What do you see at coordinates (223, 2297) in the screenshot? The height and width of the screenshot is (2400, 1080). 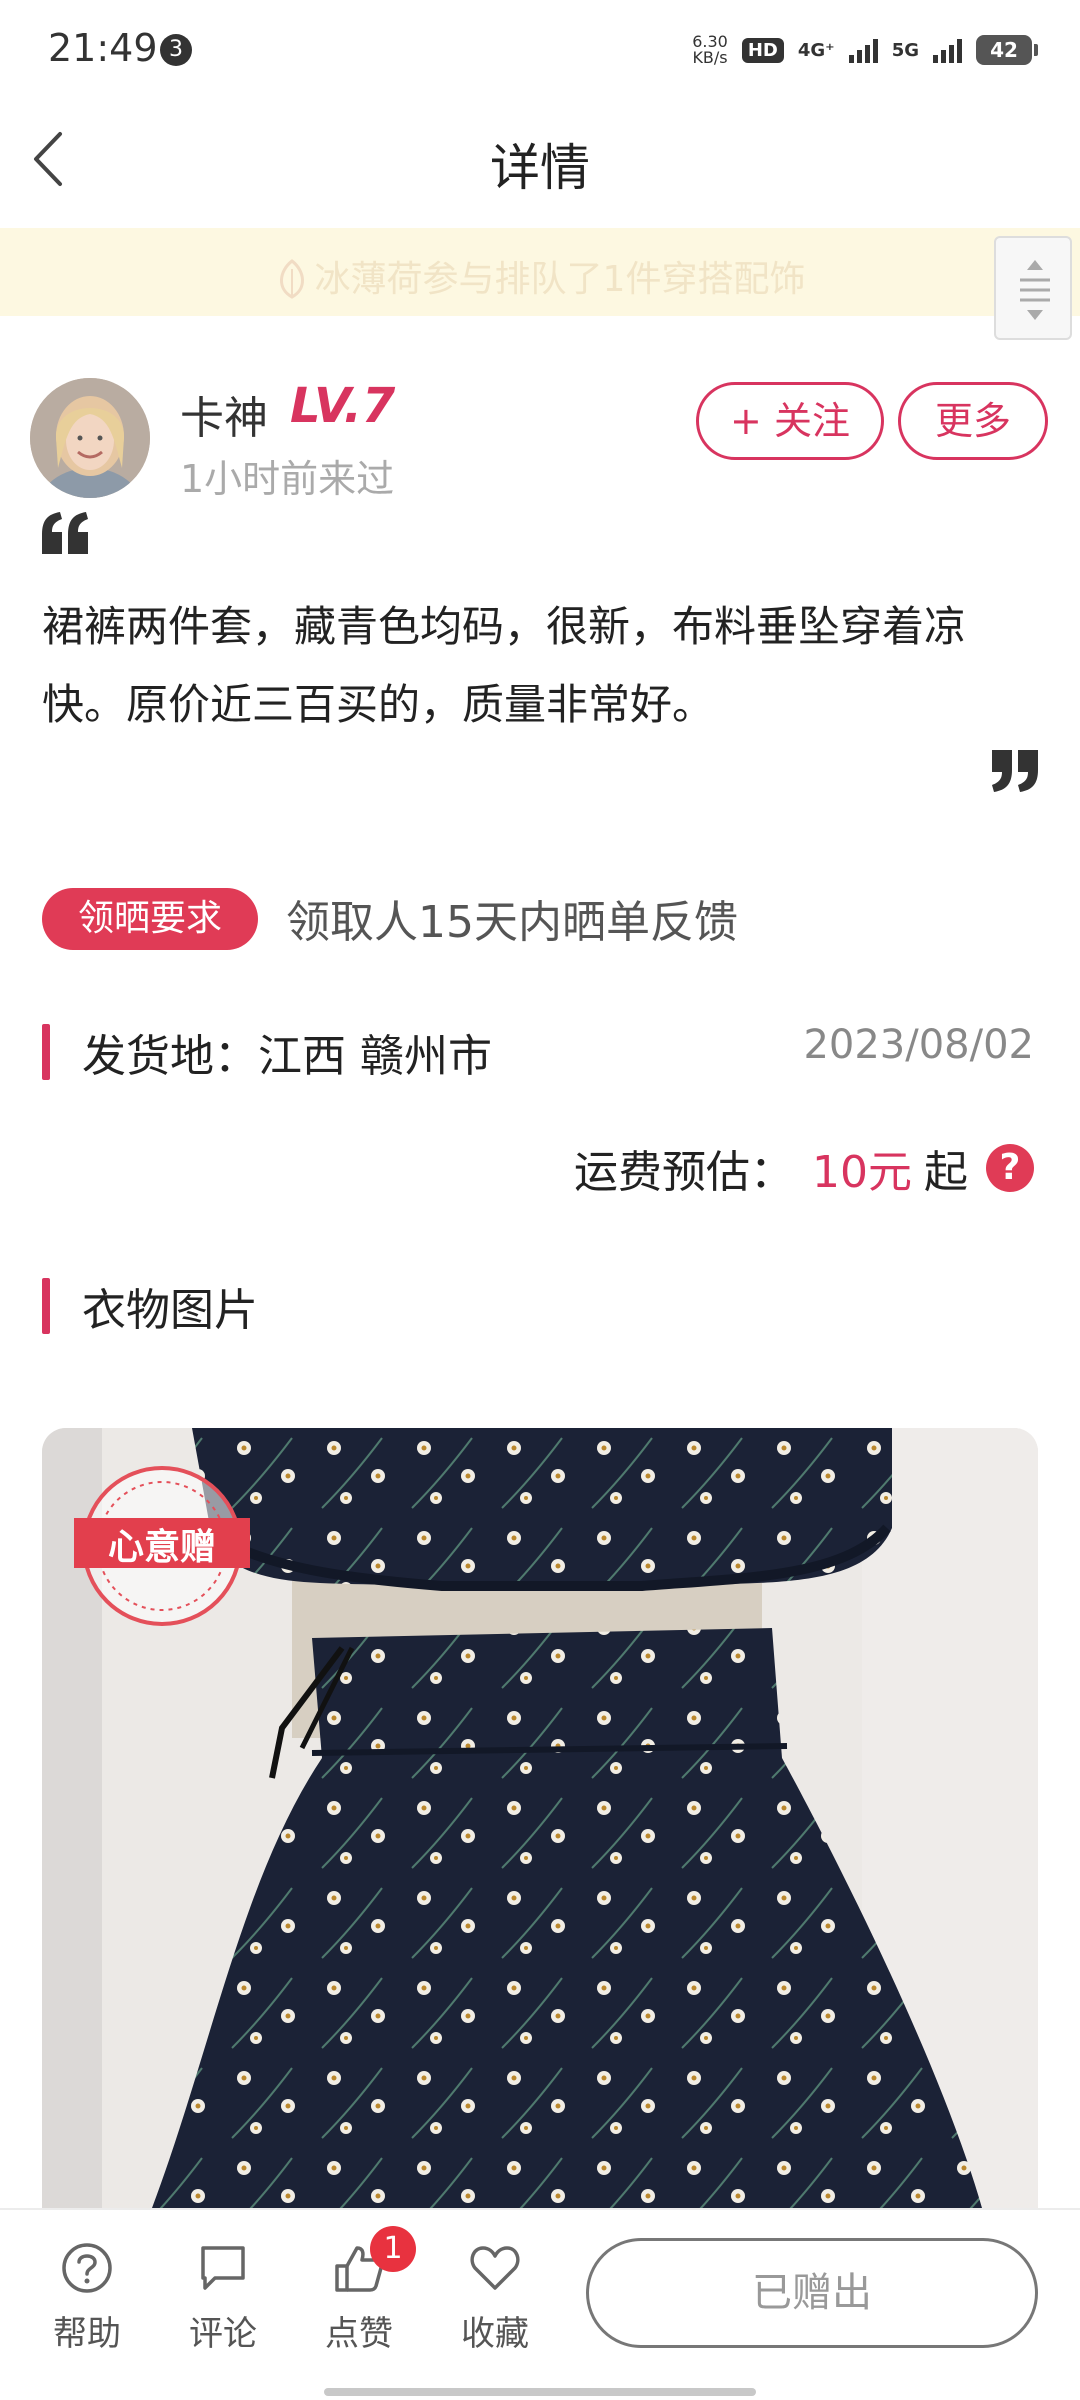 I see `tab-comment: 评论` at bounding box center [223, 2297].